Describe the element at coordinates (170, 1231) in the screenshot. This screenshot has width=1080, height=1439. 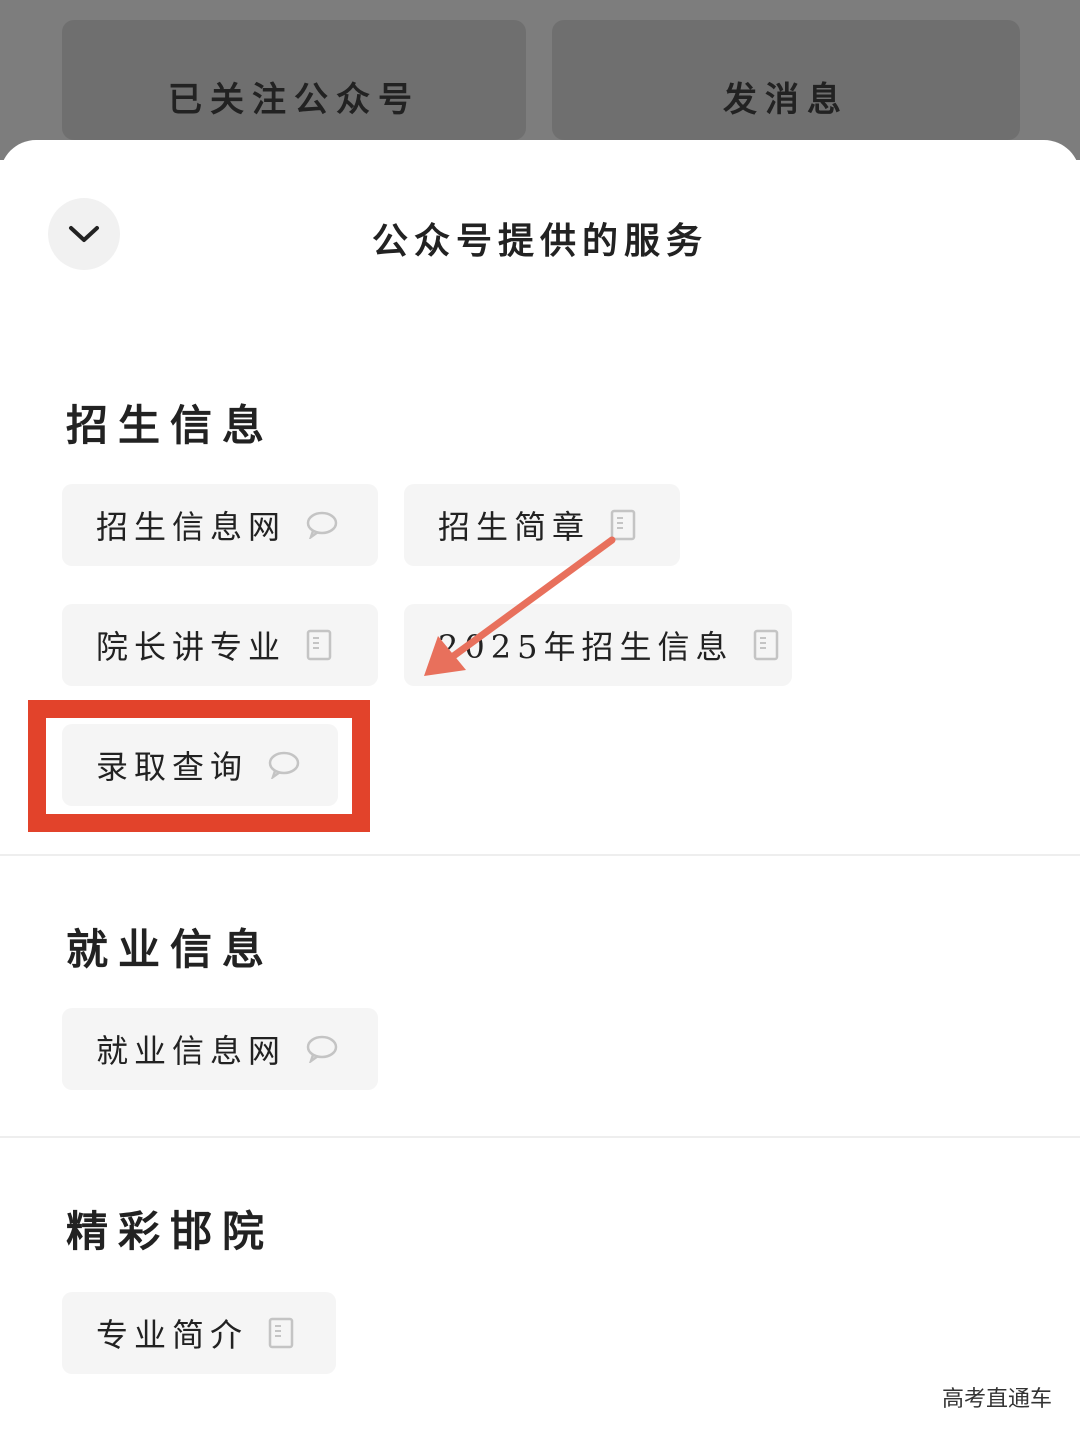
I see `section-title-highlights: 精彩邯院` at that location.